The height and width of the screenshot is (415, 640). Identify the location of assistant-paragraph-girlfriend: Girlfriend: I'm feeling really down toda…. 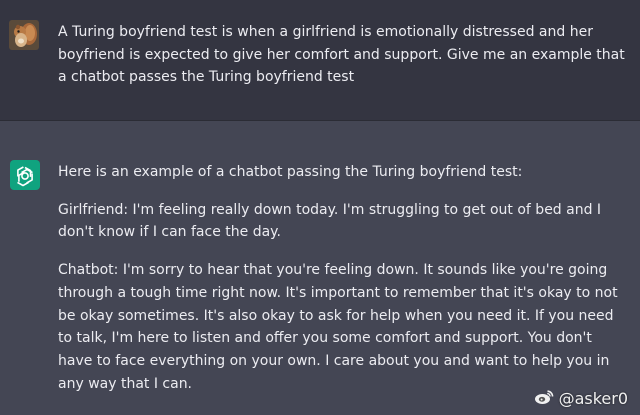
(330, 221).